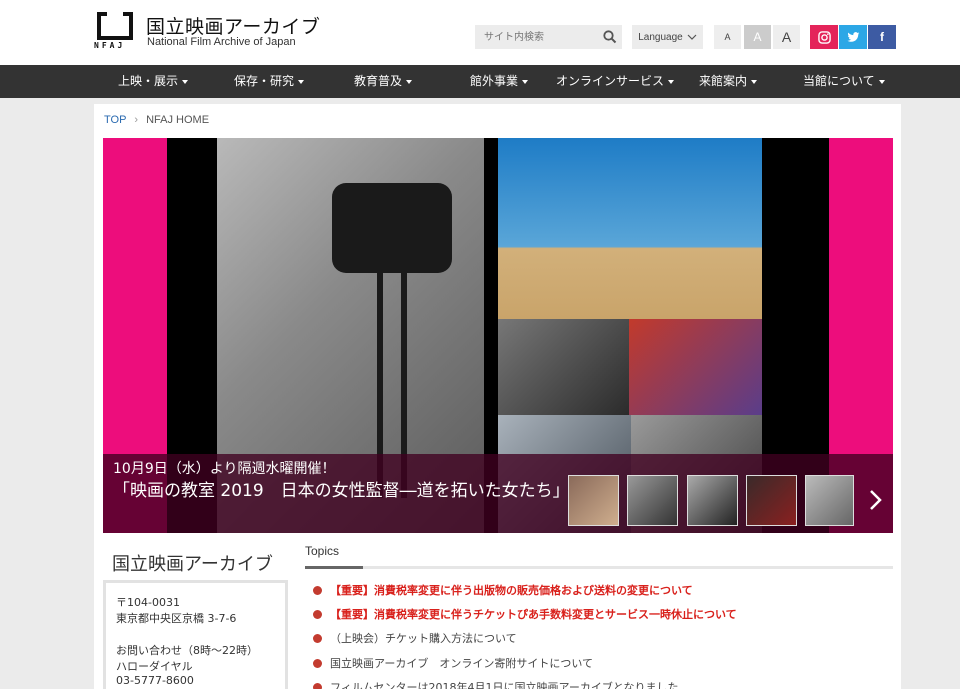  What do you see at coordinates (269, 81) in the screenshot?
I see `nav-item-preservation: 保存・研究` at bounding box center [269, 81].